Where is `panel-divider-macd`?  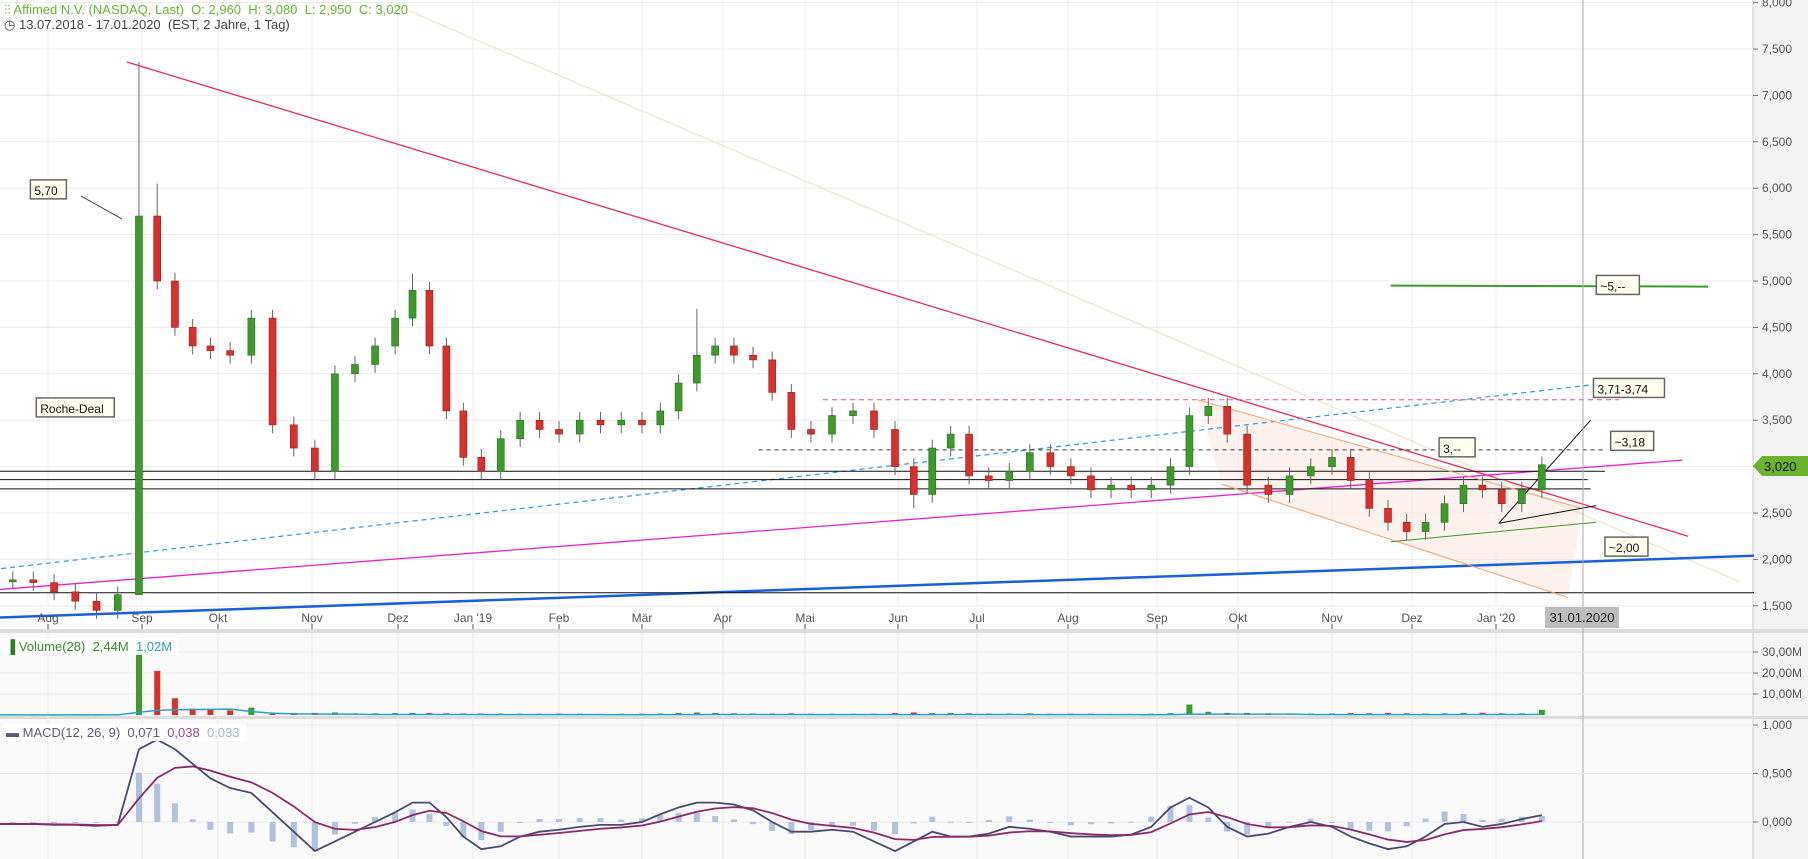
panel-divider-macd is located at coordinates (904, 717).